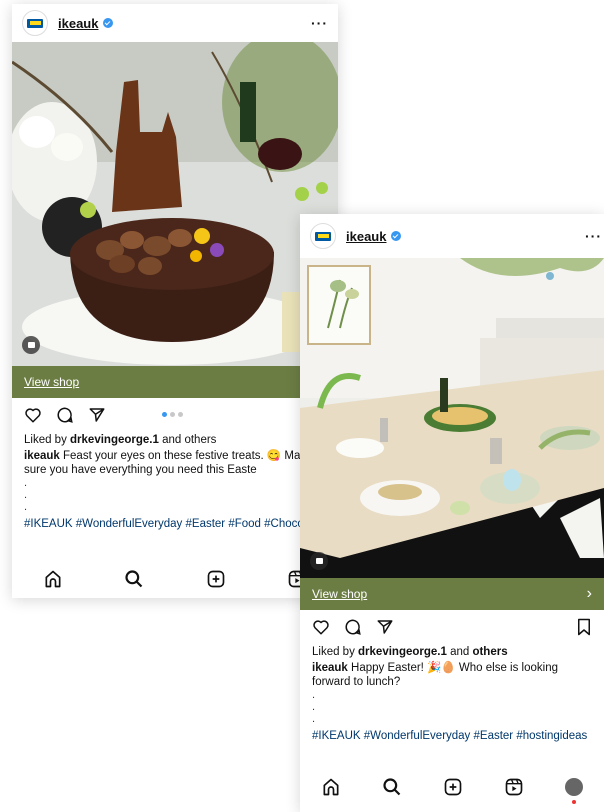 The image size is (604, 812). Describe the element at coordinates (187, 440) in the screenshot. I see `liked-by-suffix: and others` at that location.